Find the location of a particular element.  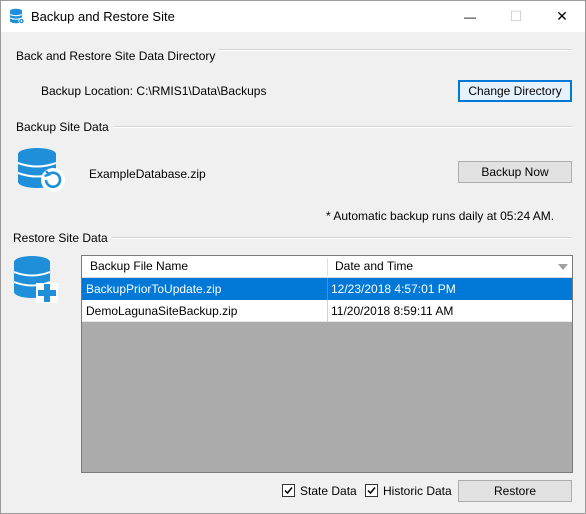

historic-data-label: Historic Data is located at coordinates (417, 491).